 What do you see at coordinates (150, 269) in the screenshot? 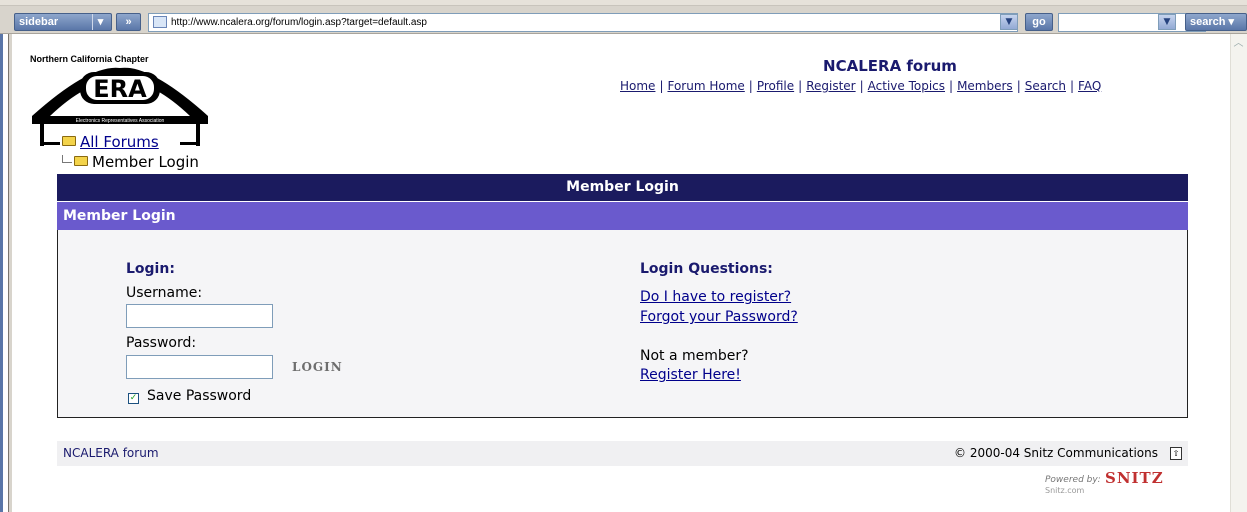
I see `login-heading: Login:` at bounding box center [150, 269].